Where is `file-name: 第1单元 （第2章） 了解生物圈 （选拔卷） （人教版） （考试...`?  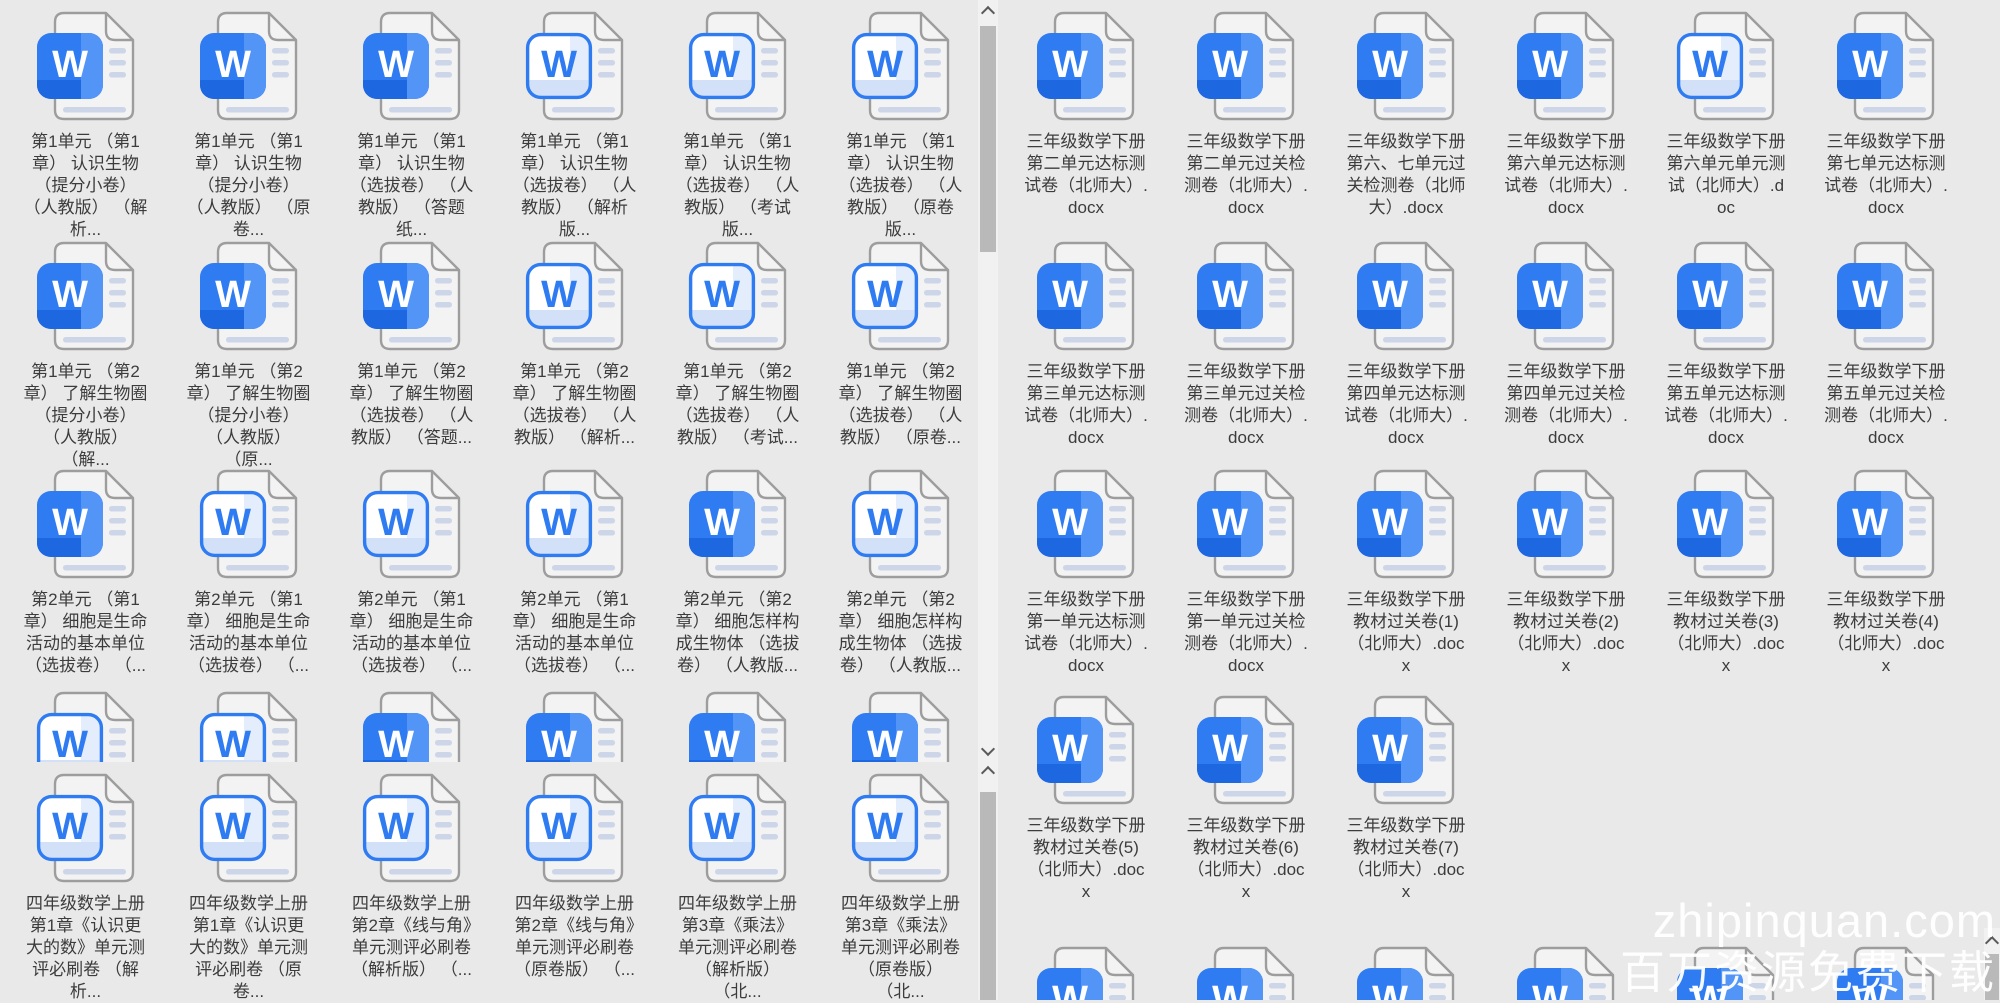 file-name: 第1单元 （第2章） 了解生物圈 （选拔卷） （人教版） （考试... is located at coordinates (737, 404).